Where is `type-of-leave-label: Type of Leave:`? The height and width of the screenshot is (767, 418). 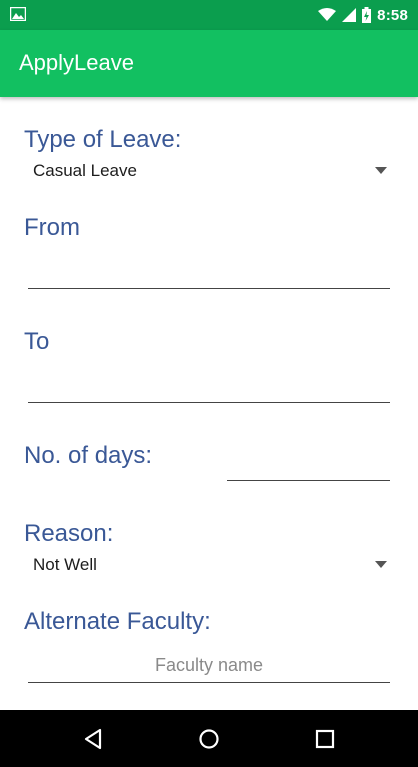 type-of-leave-label: Type of Leave: is located at coordinates (103, 139).